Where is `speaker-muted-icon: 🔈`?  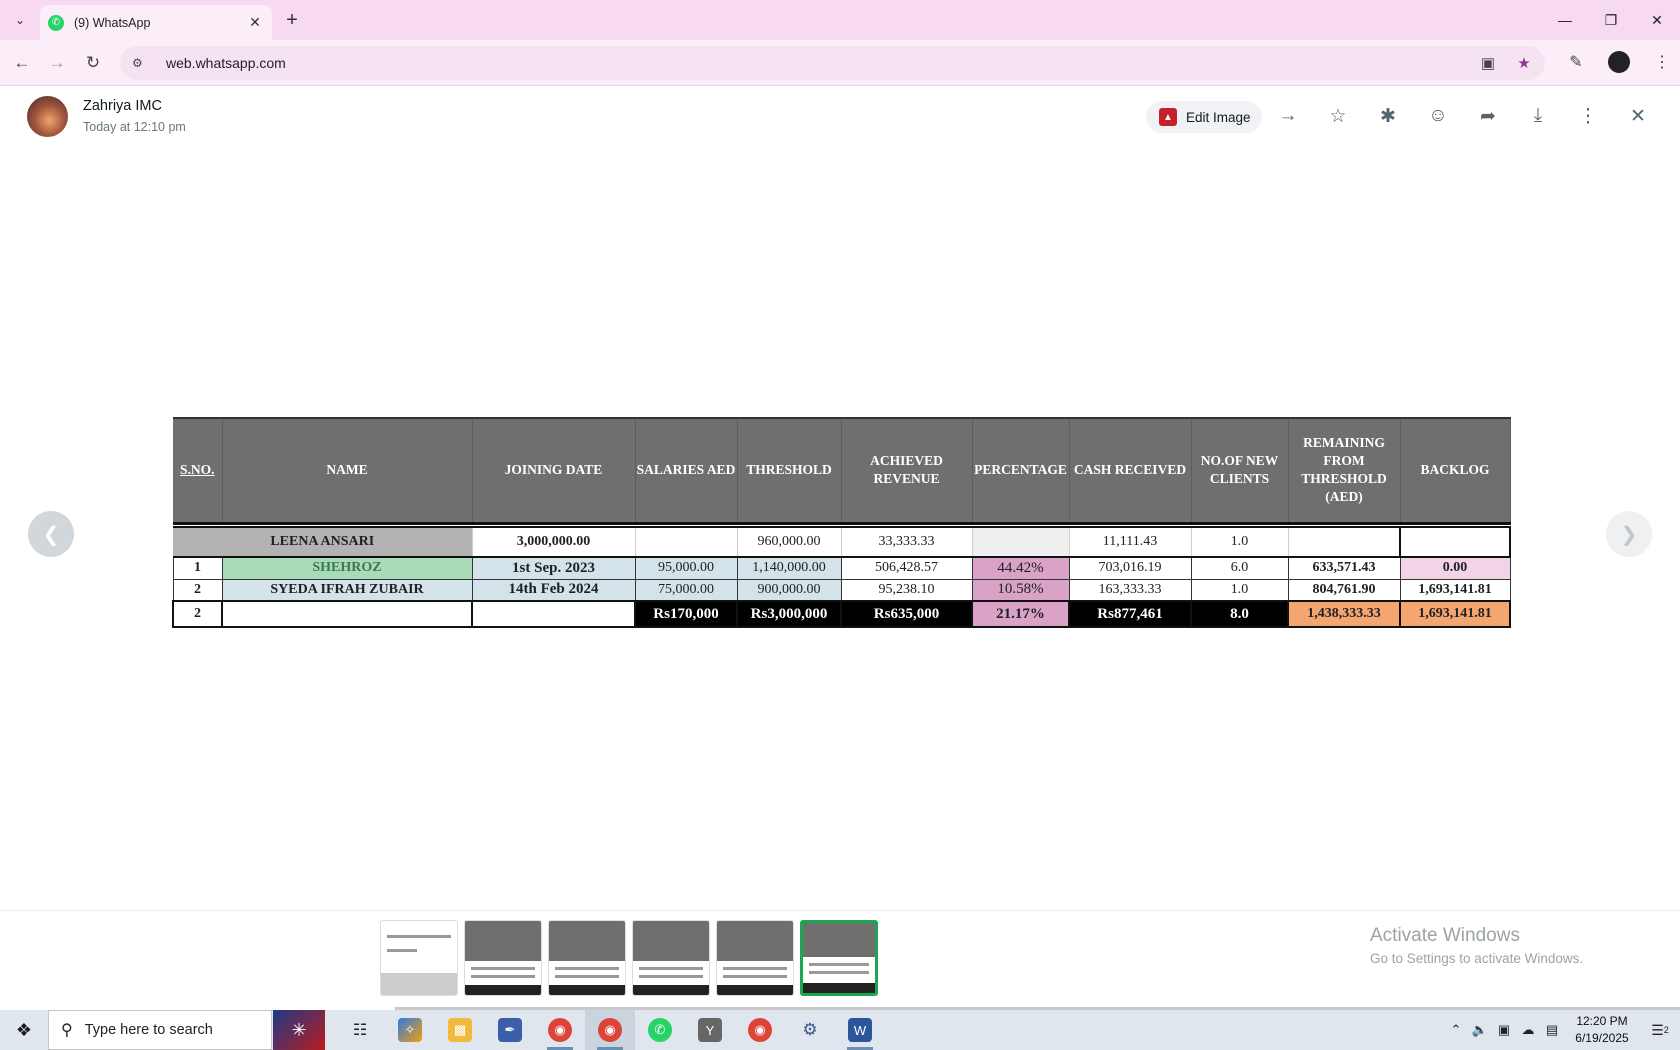 speaker-muted-icon: 🔈 is located at coordinates (1480, 1030).